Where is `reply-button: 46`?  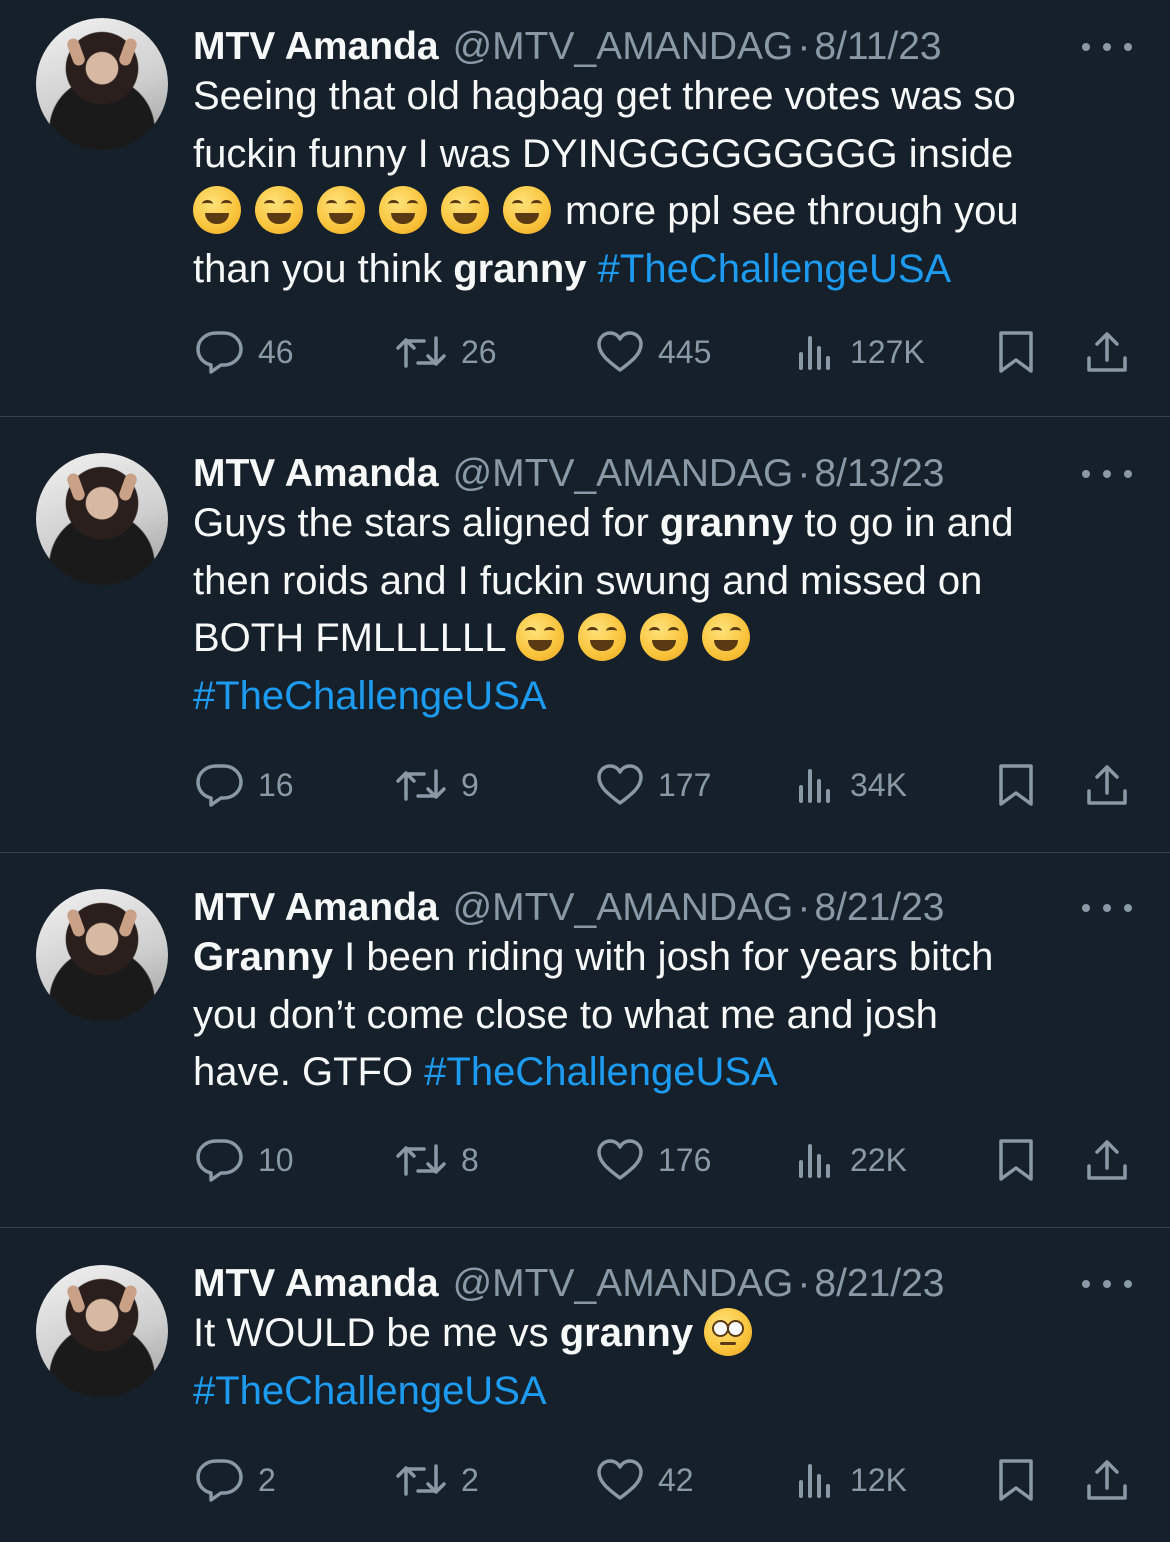 reply-button: 46 is located at coordinates (245, 352).